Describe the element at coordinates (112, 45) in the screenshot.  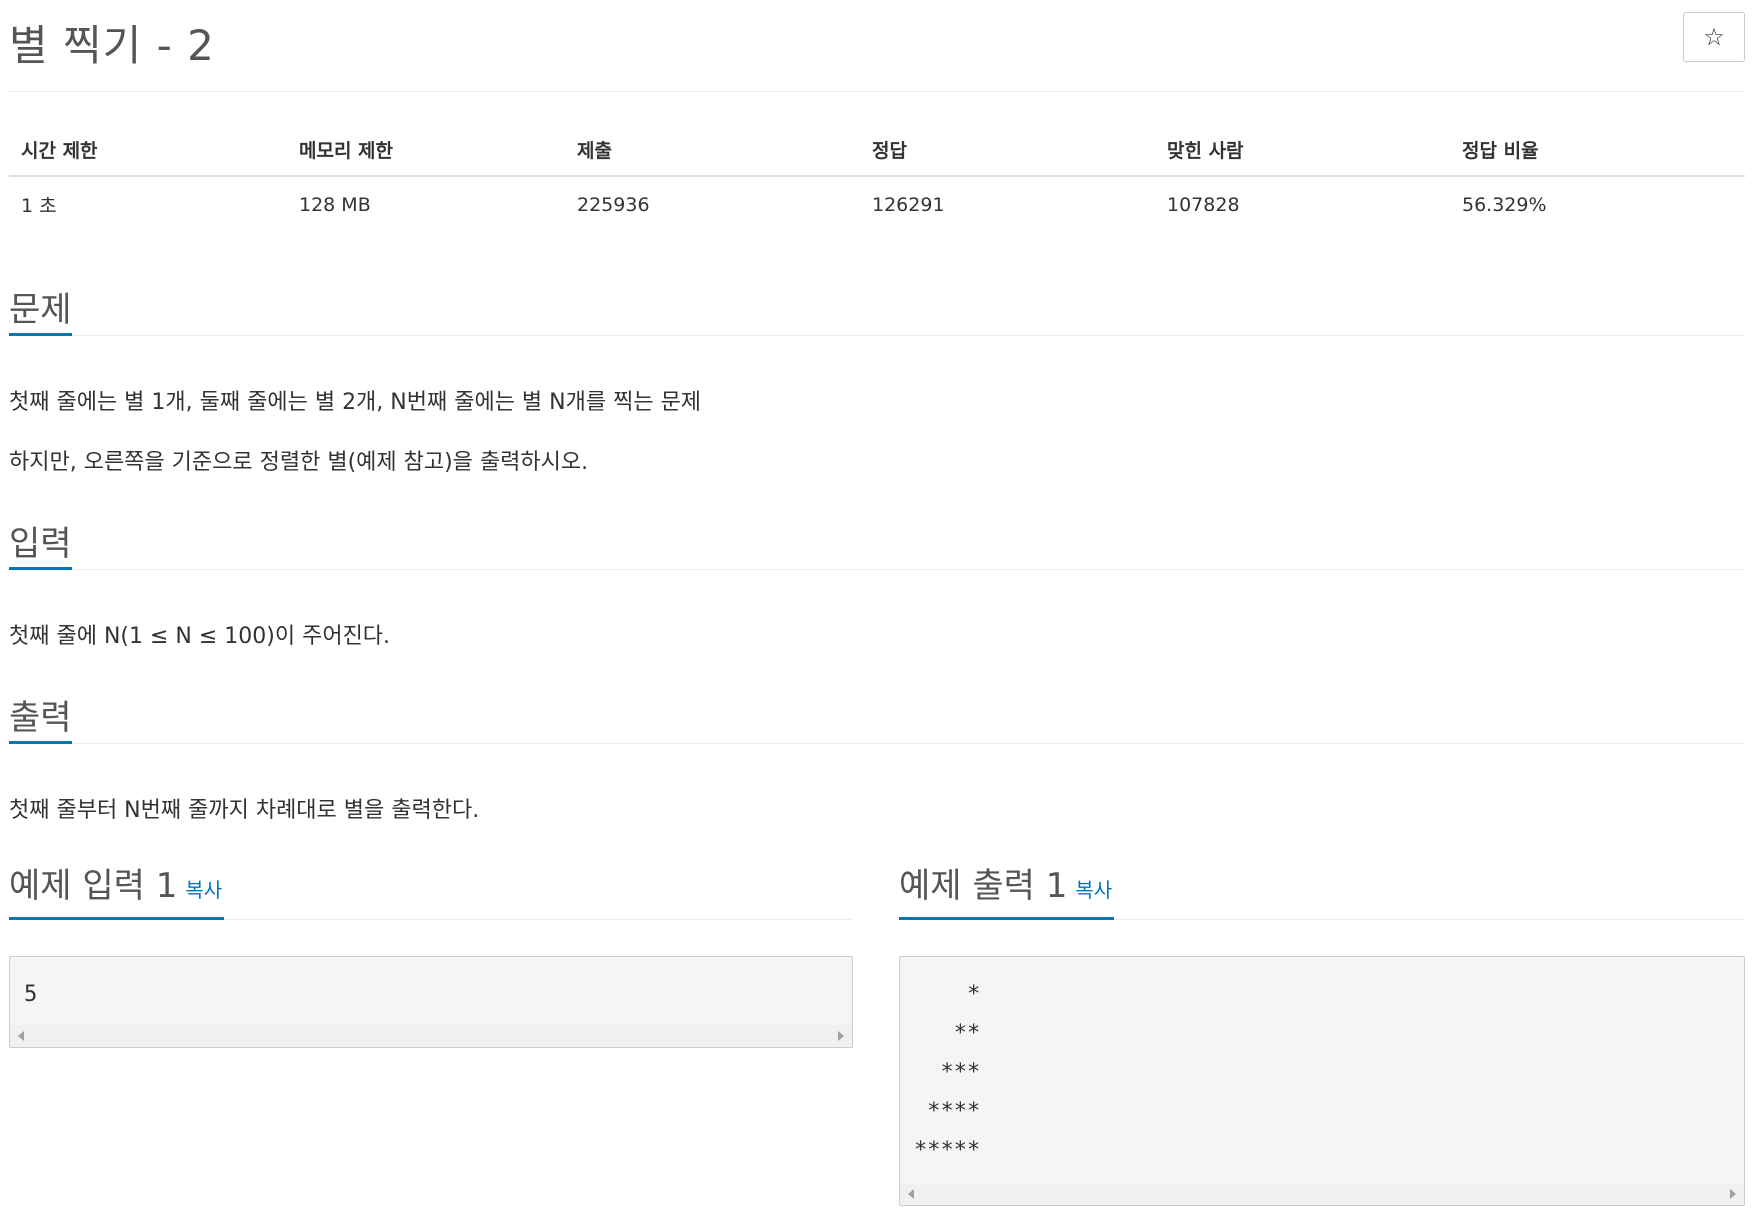
I see `page-title: 별 찍기 - 2` at that location.